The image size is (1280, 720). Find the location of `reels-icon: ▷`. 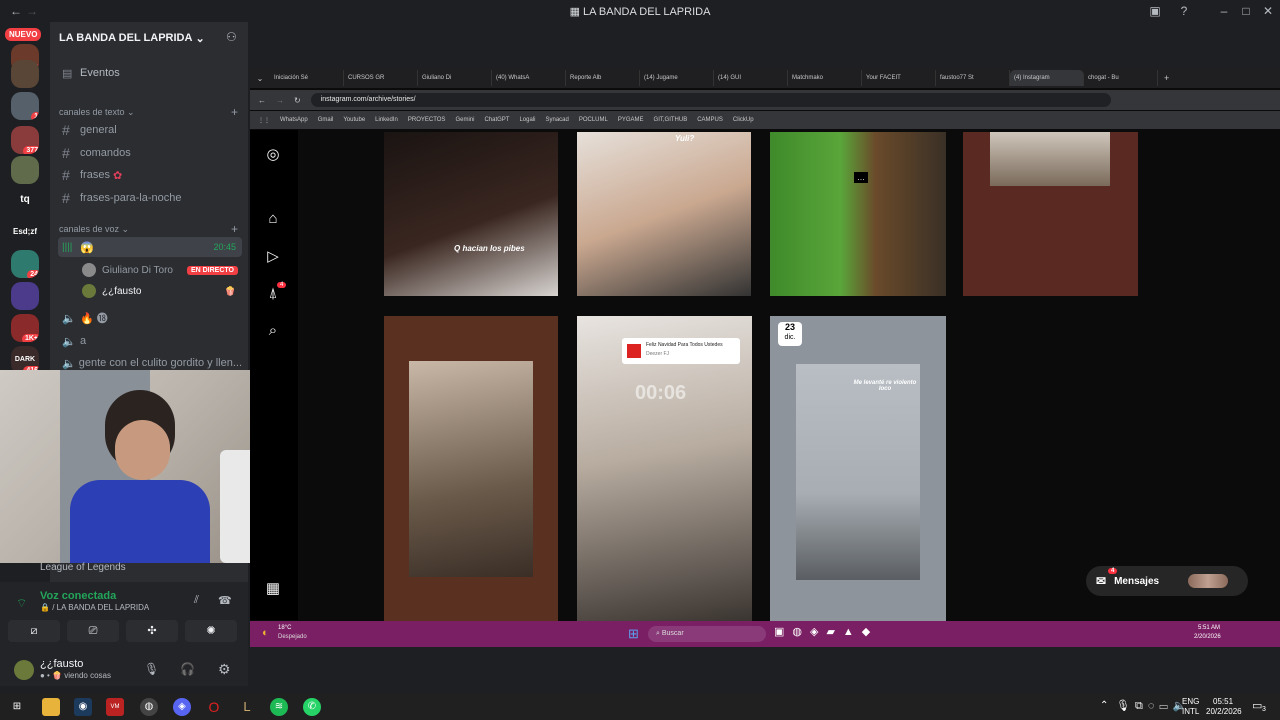

reels-icon: ▷ is located at coordinates (273, 257).